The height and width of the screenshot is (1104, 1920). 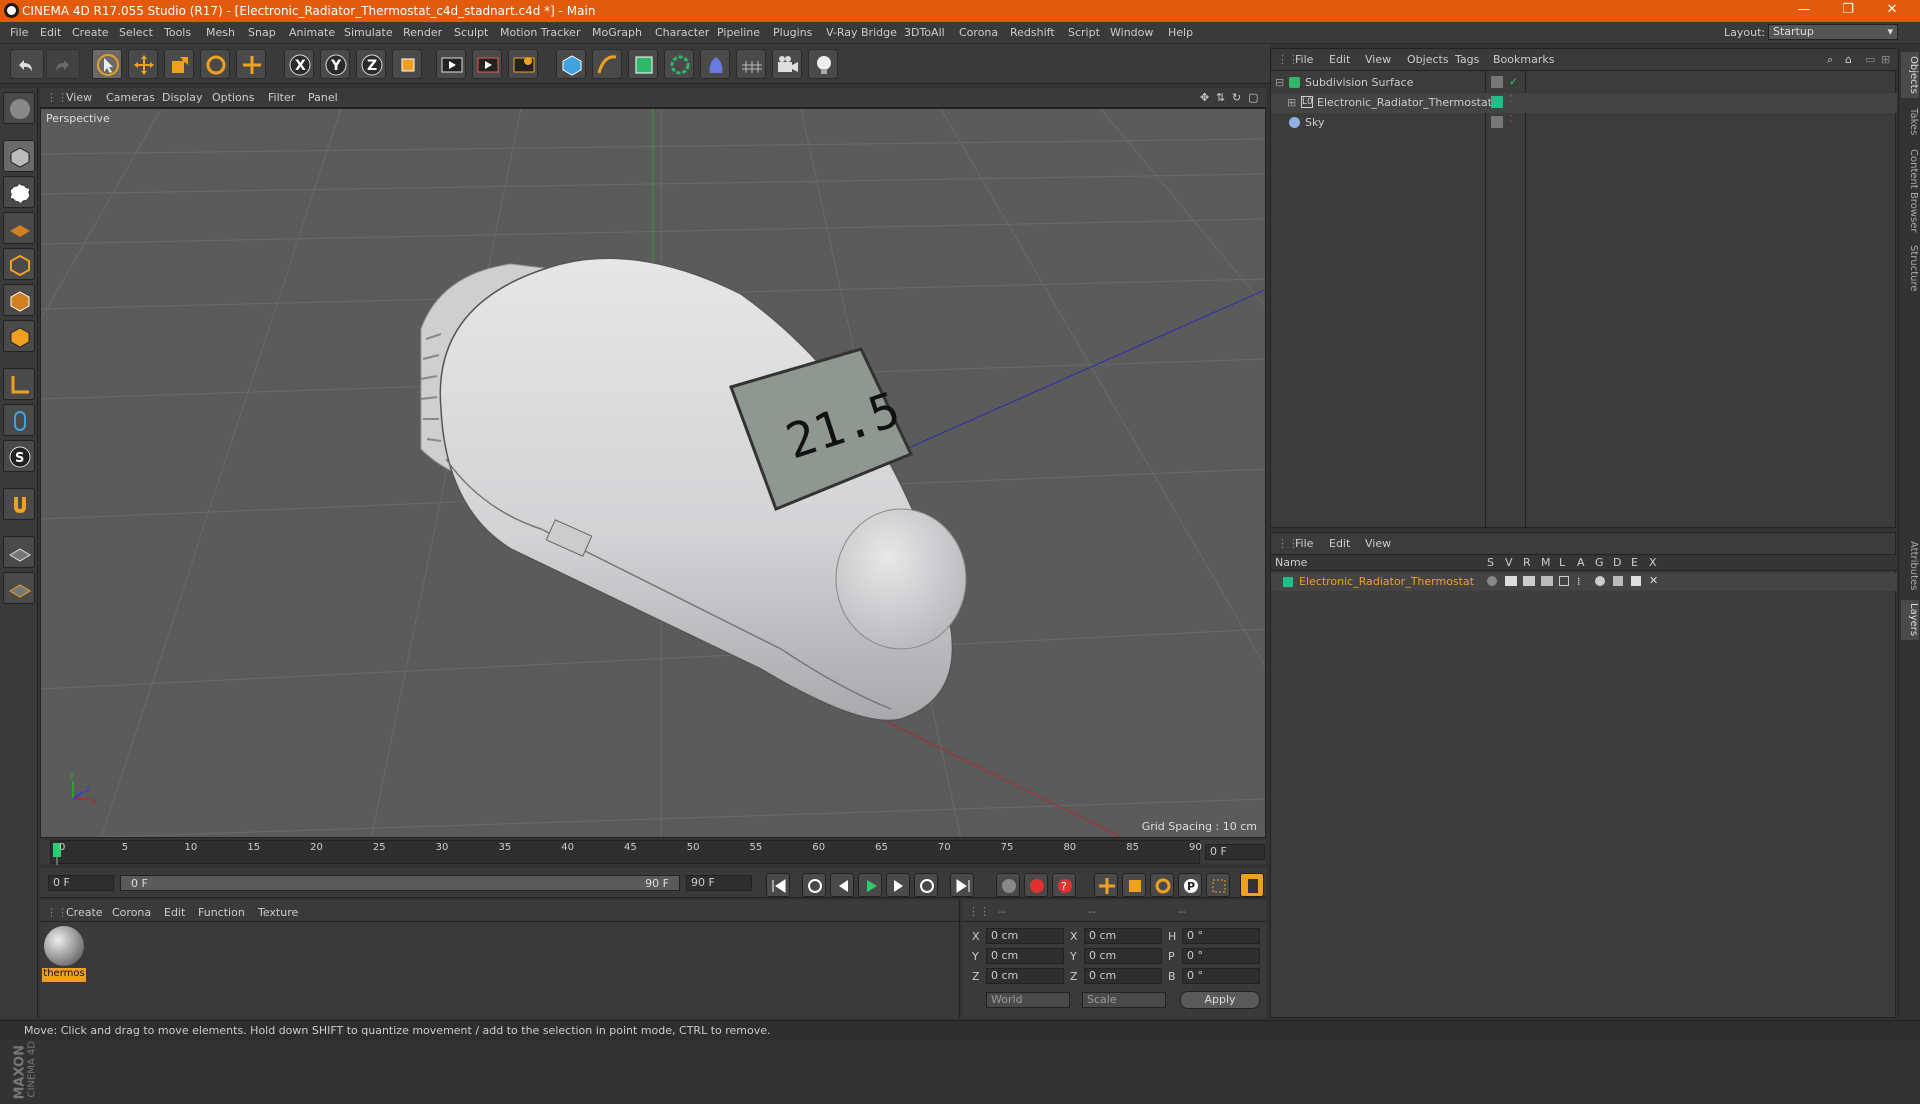 I want to click on eye-icon, so click(x=1511, y=581).